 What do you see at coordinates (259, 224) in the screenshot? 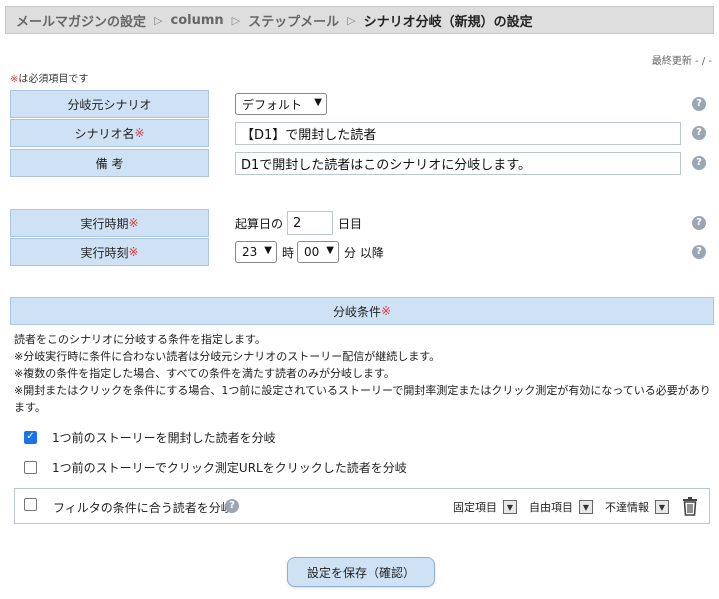
I see `exec-day-prefix: 起算日の` at bounding box center [259, 224].